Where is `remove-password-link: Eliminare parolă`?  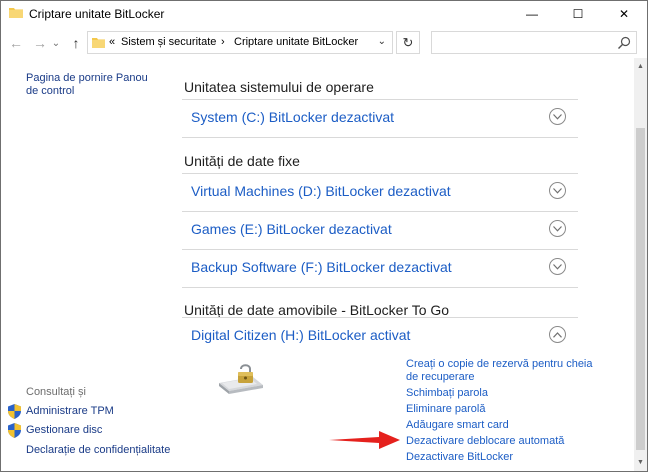
remove-password-link: Eliminare parolă is located at coordinates (445, 409).